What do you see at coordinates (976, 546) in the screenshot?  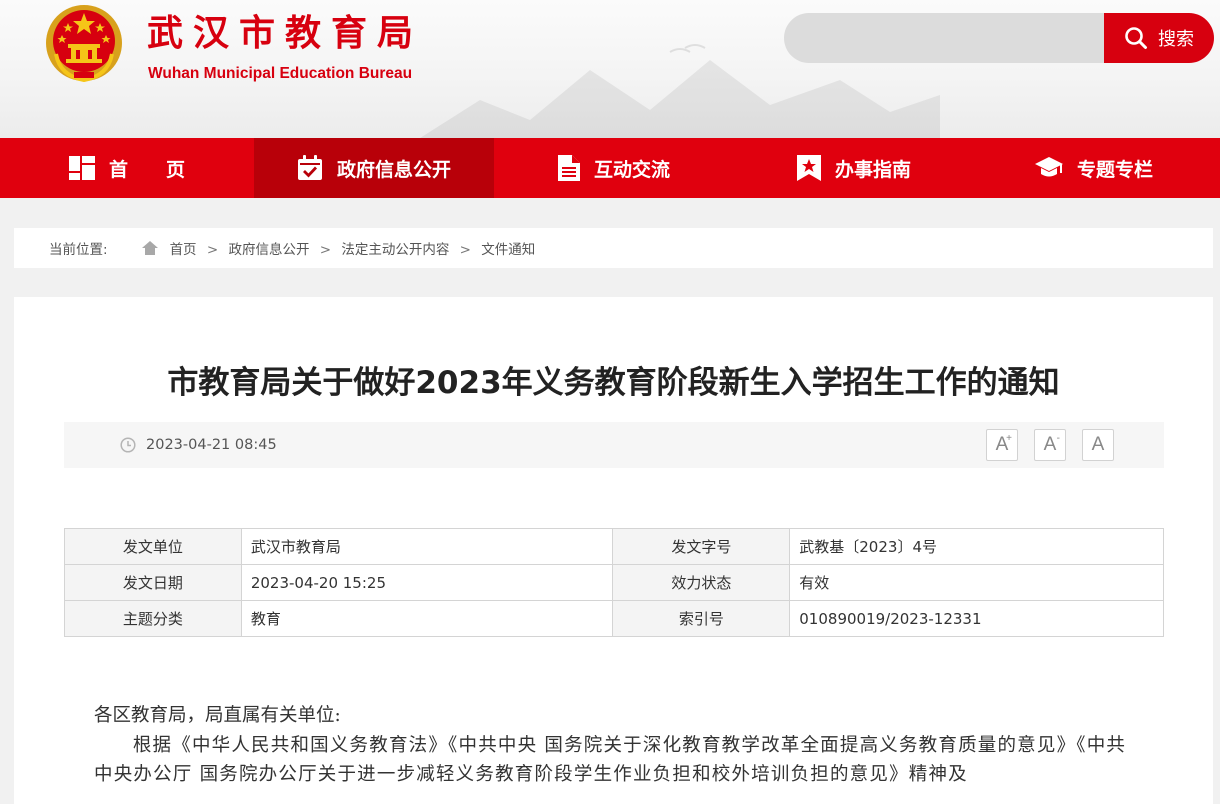 I see `info-value: 武教基〔2023〕4号` at bounding box center [976, 546].